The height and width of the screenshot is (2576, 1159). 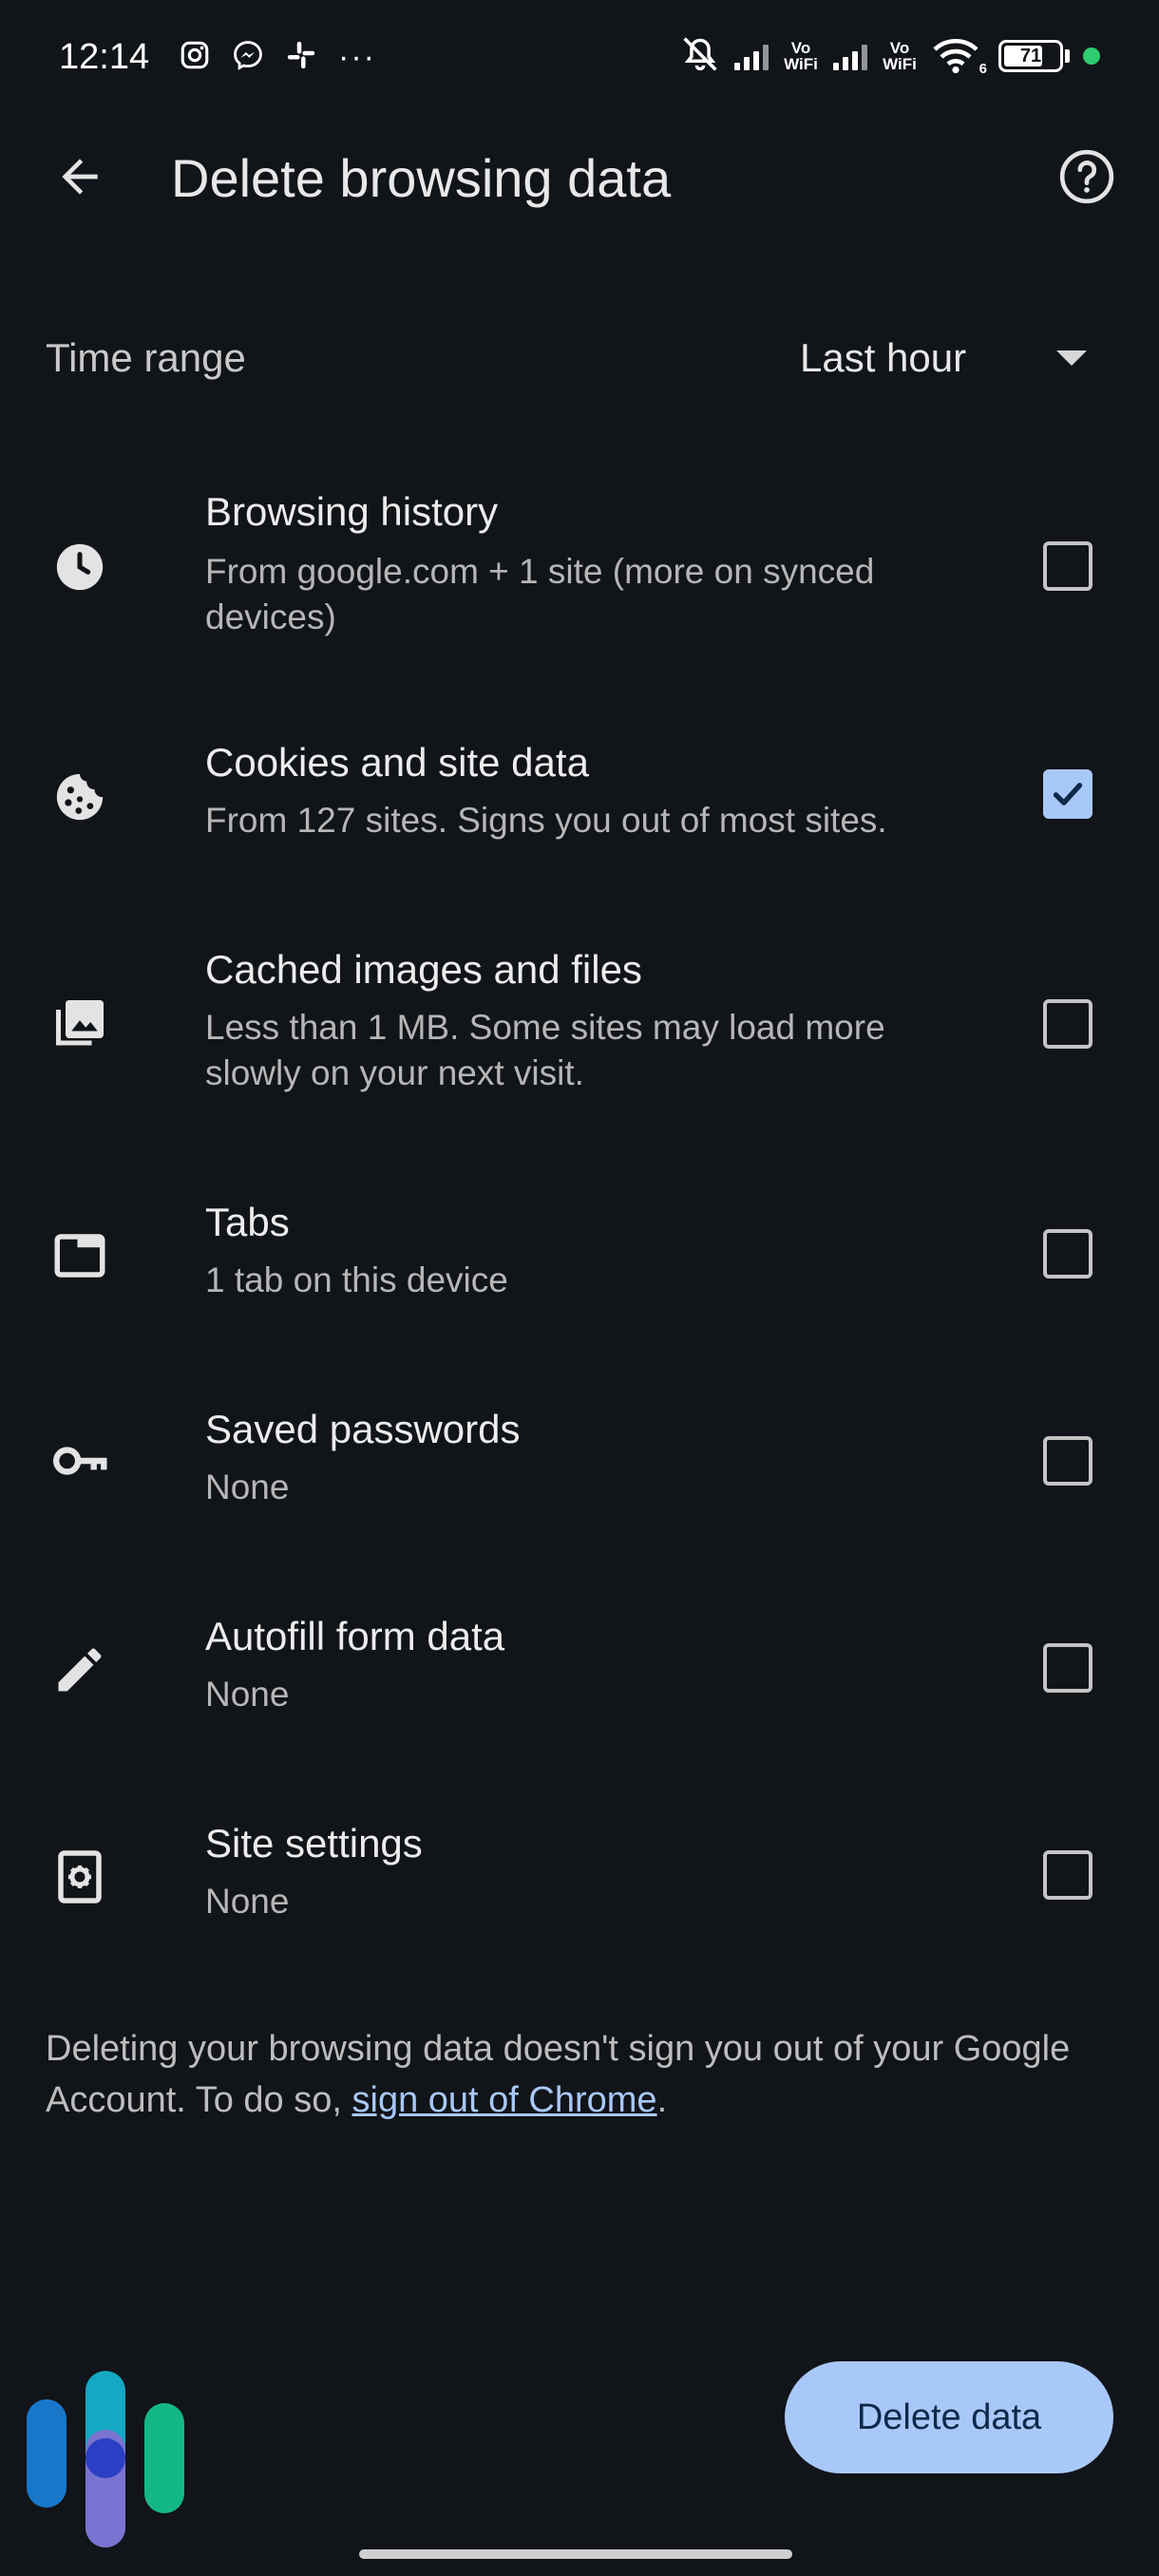 What do you see at coordinates (949, 2417) in the screenshot?
I see `delete-data-button: Delete data` at bounding box center [949, 2417].